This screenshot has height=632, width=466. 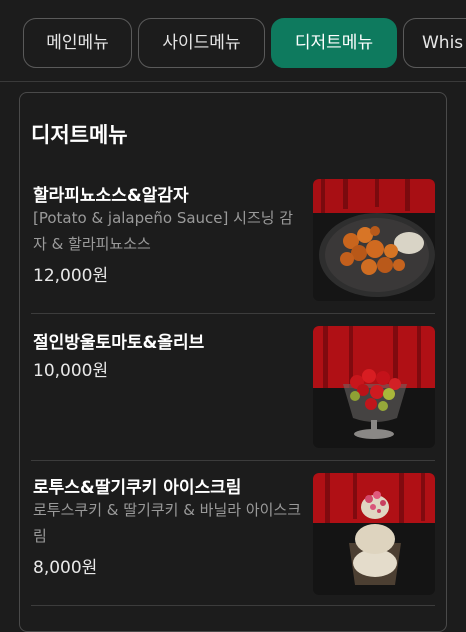 I want to click on menu-item-description: 로투스쿠키 & 딸기쿠키 & 바닐라 아이스크림, so click(x=167, y=523).